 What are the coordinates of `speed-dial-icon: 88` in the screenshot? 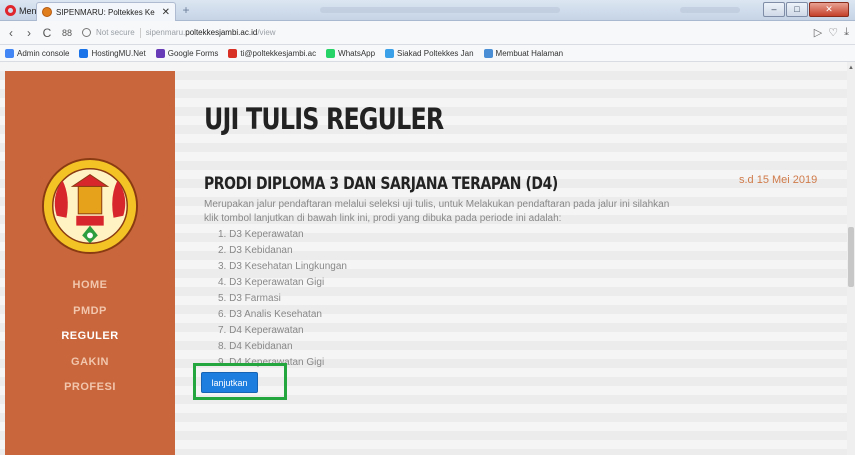 It's located at (67, 33).